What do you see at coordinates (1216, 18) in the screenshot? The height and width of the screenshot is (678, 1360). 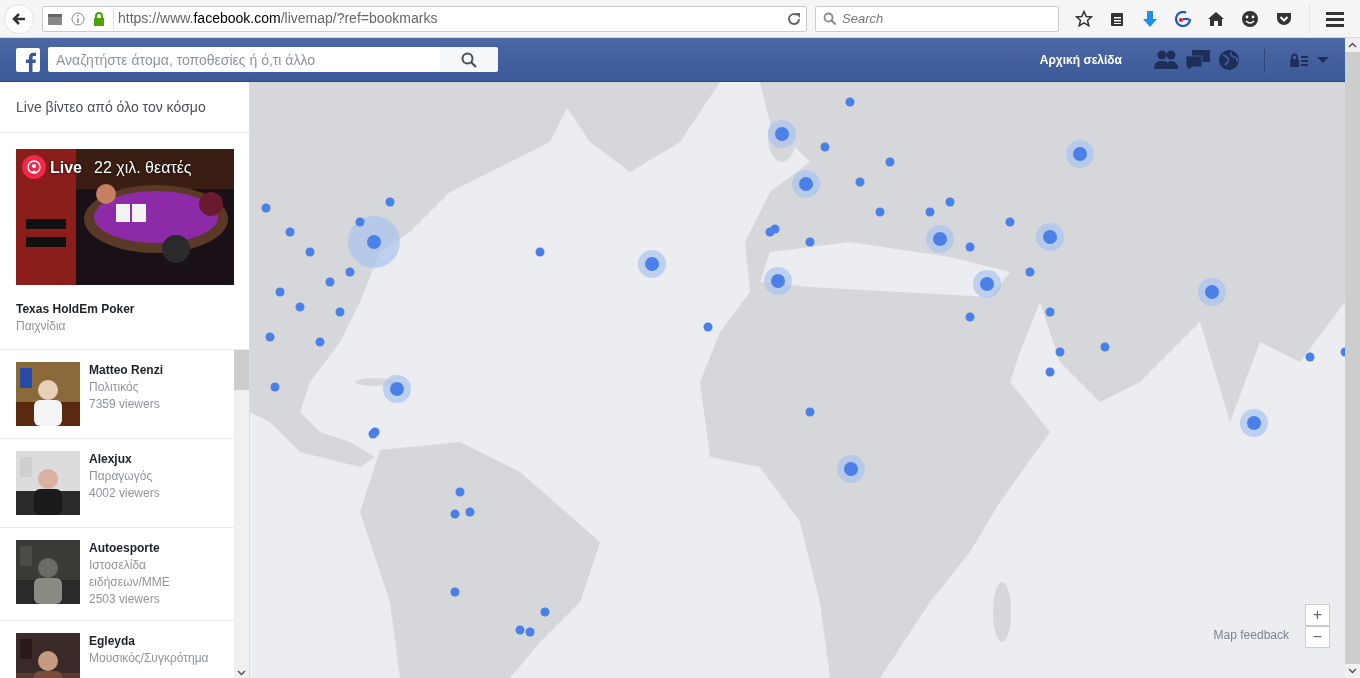 I see `home-icon` at bounding box center [1216, 18].